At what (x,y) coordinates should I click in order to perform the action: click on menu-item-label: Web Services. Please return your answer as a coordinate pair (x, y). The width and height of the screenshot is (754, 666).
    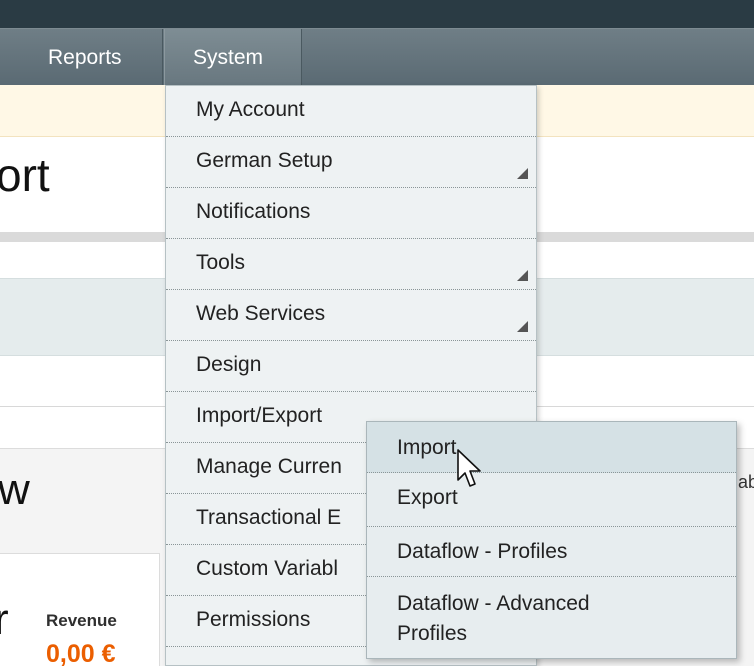
    Looking at the image, I should click on (261, 313).